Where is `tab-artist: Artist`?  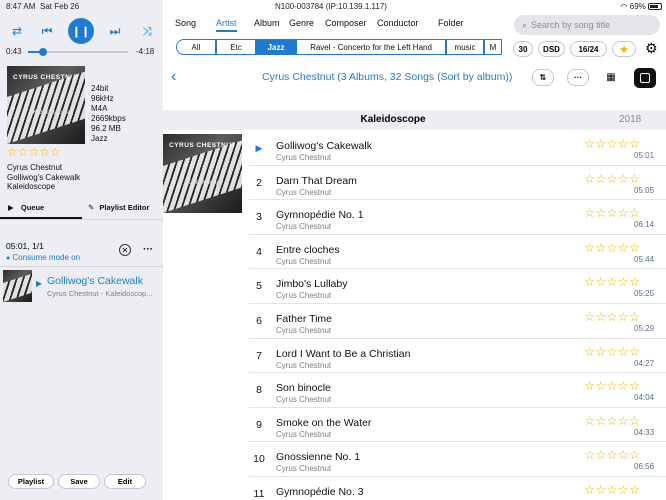 tab-artist: Artist is located at coordinates (226, 25).